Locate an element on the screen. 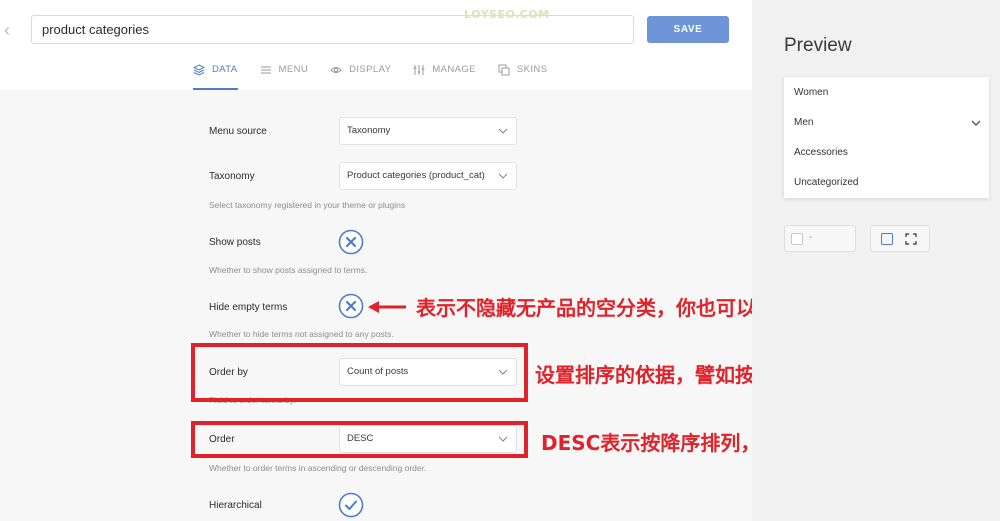 The height and width of the screenshot is (521, 1000). taxonomy-label: Taxonomy is located at coordinates (232, 176).